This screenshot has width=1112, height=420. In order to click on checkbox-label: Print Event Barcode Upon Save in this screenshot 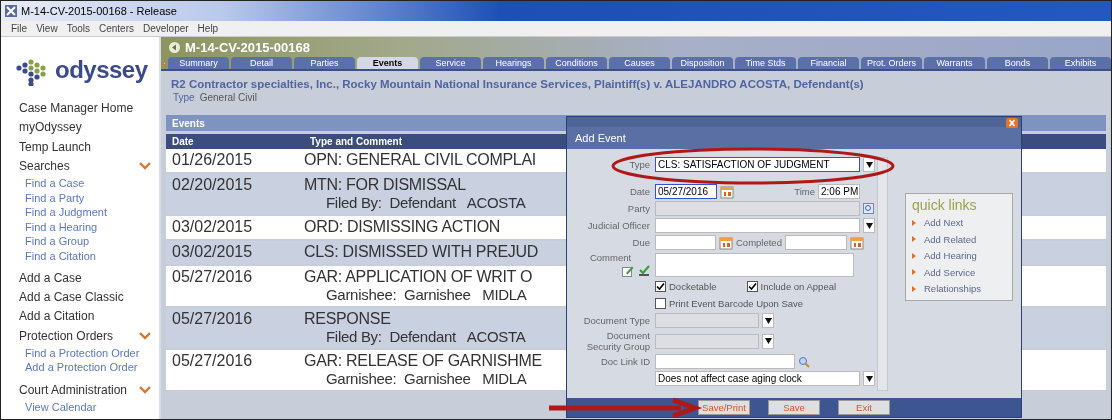, I will do `click(736, 303)`.